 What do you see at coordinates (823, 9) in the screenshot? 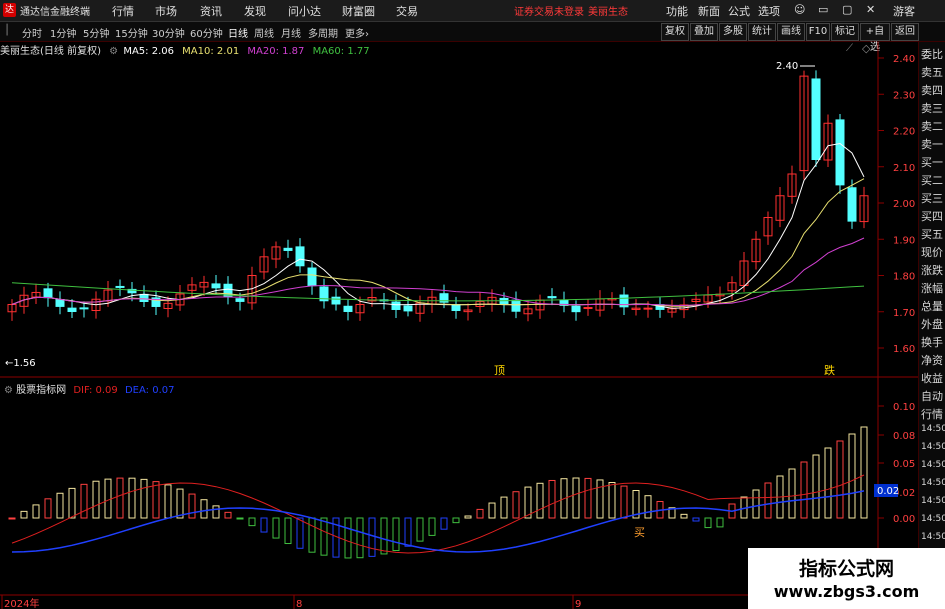
I see `minimize-icon: ▭` at bounding box center [823, 9].